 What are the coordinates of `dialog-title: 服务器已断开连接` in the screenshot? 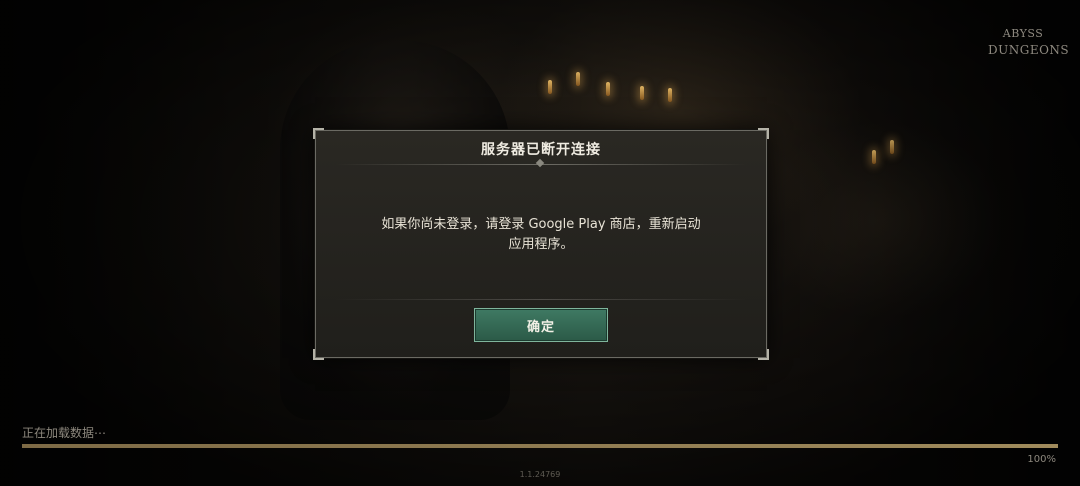 It's located at (541, 150).